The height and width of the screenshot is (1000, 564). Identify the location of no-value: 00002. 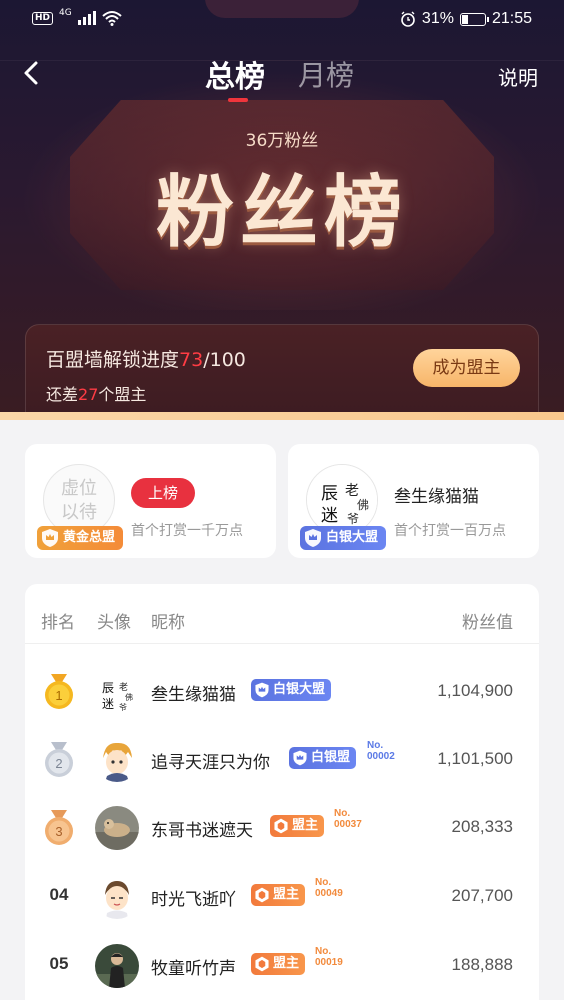
(381, 756).